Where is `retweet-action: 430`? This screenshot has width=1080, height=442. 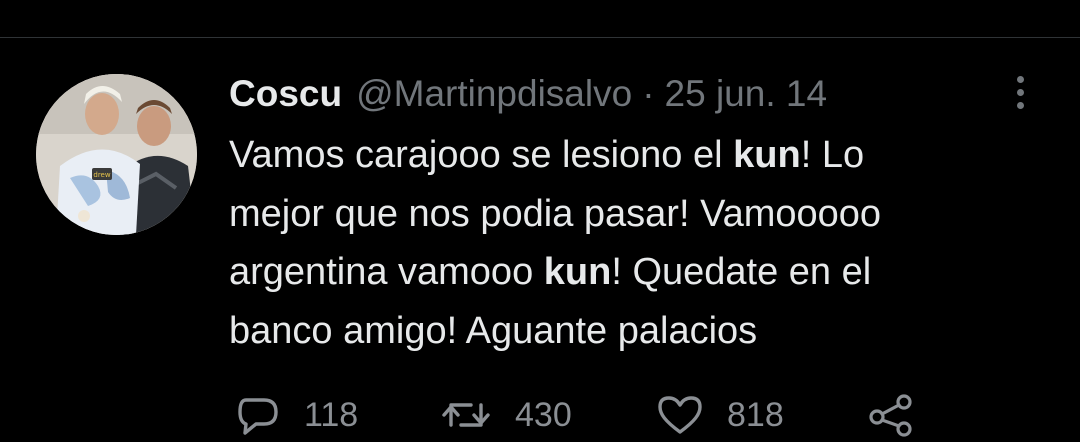
retweet-action: 430 is located at coordinates (506, 415).